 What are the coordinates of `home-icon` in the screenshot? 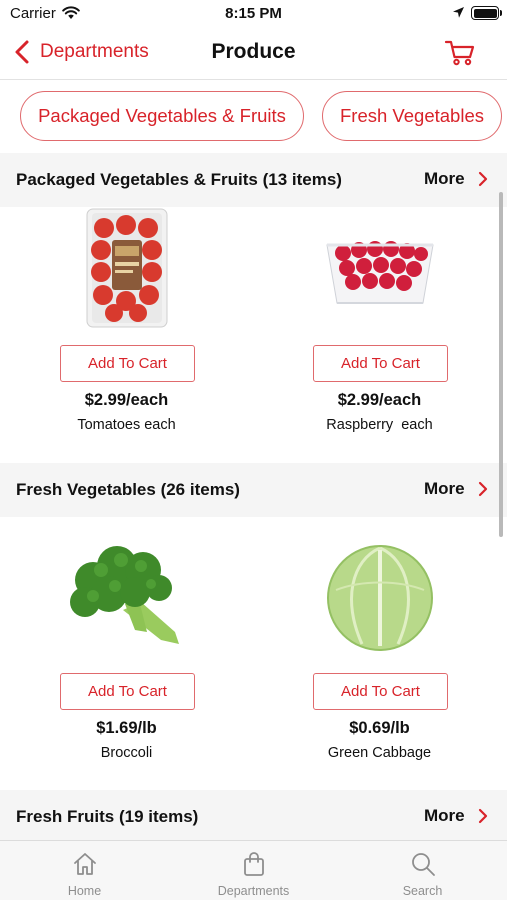 It's located at (85, 864).